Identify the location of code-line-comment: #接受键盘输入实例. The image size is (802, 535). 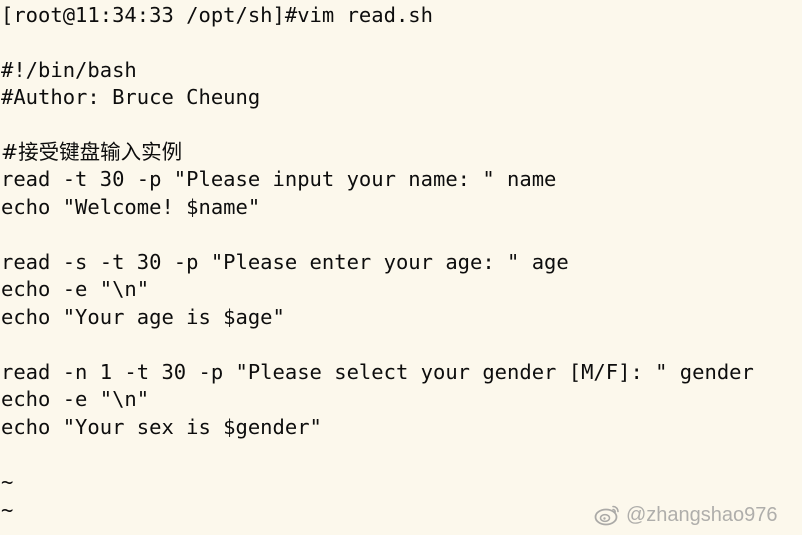
(92, 152).